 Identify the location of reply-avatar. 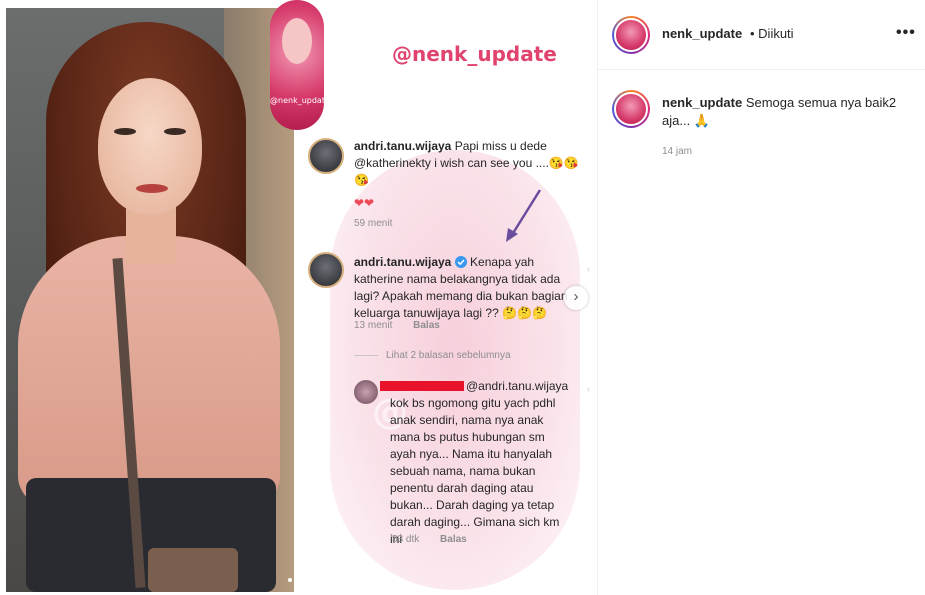
(366, 392).